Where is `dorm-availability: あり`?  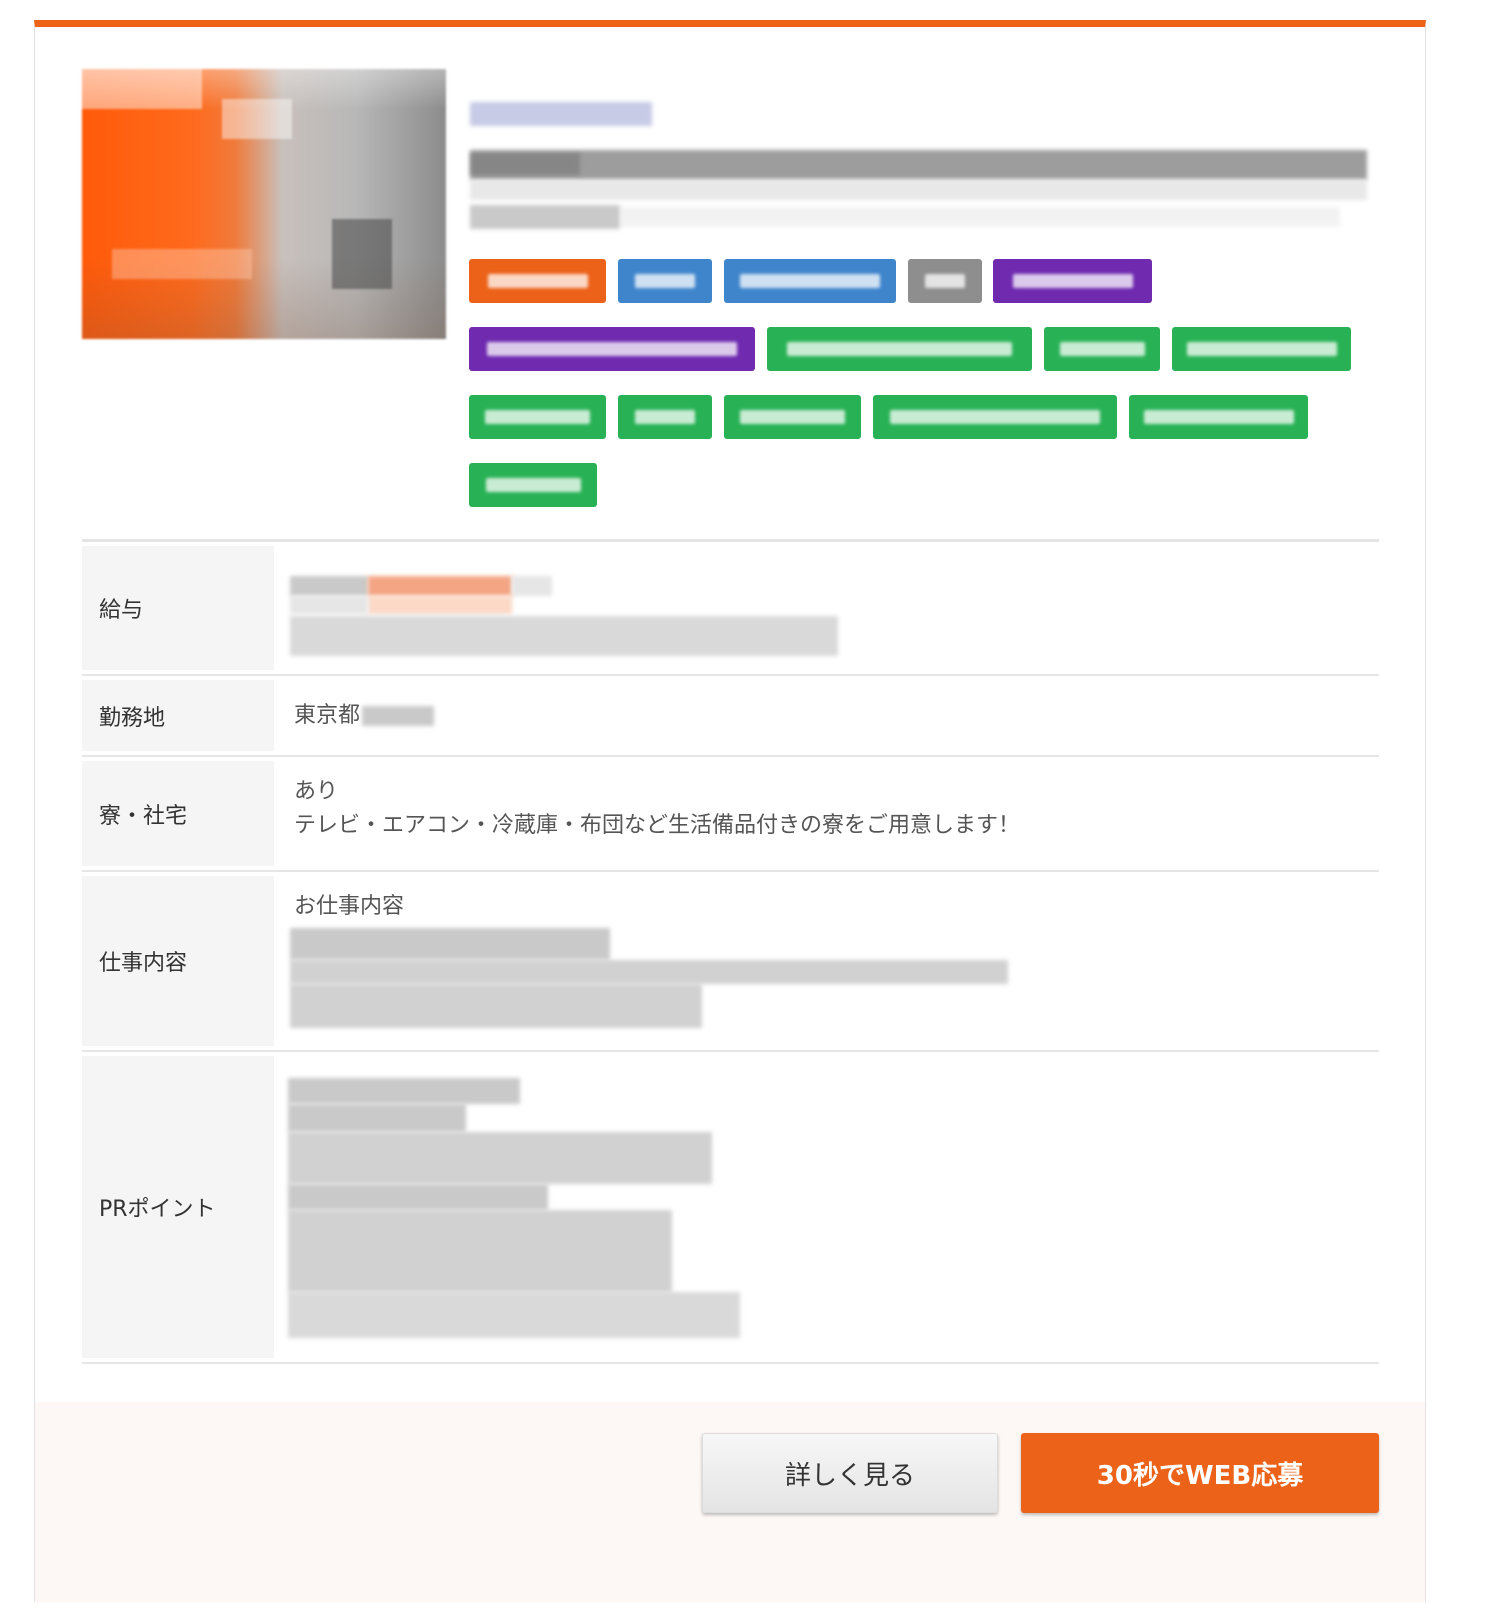
dorm-availability: あり is located at coordinates (316, 791).